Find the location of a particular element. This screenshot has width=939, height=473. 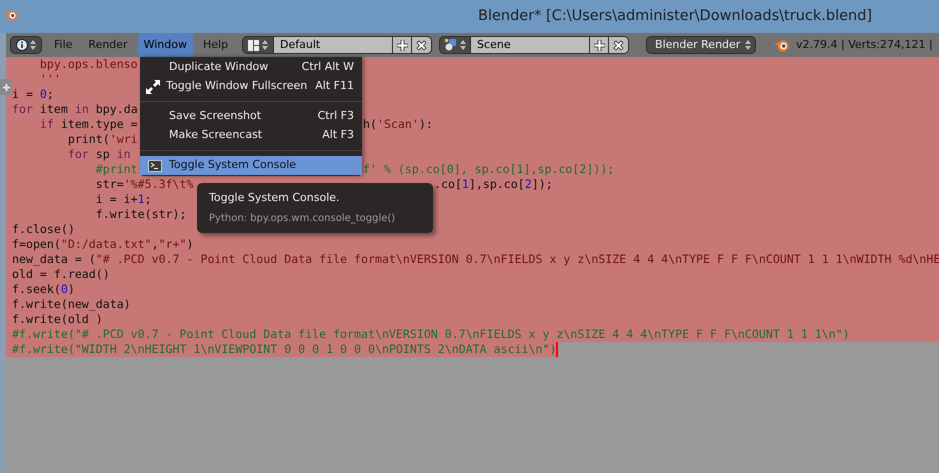

scene-statistics: v2.79.4 | Verts:274,121 | is located at coordinates (864, 44).